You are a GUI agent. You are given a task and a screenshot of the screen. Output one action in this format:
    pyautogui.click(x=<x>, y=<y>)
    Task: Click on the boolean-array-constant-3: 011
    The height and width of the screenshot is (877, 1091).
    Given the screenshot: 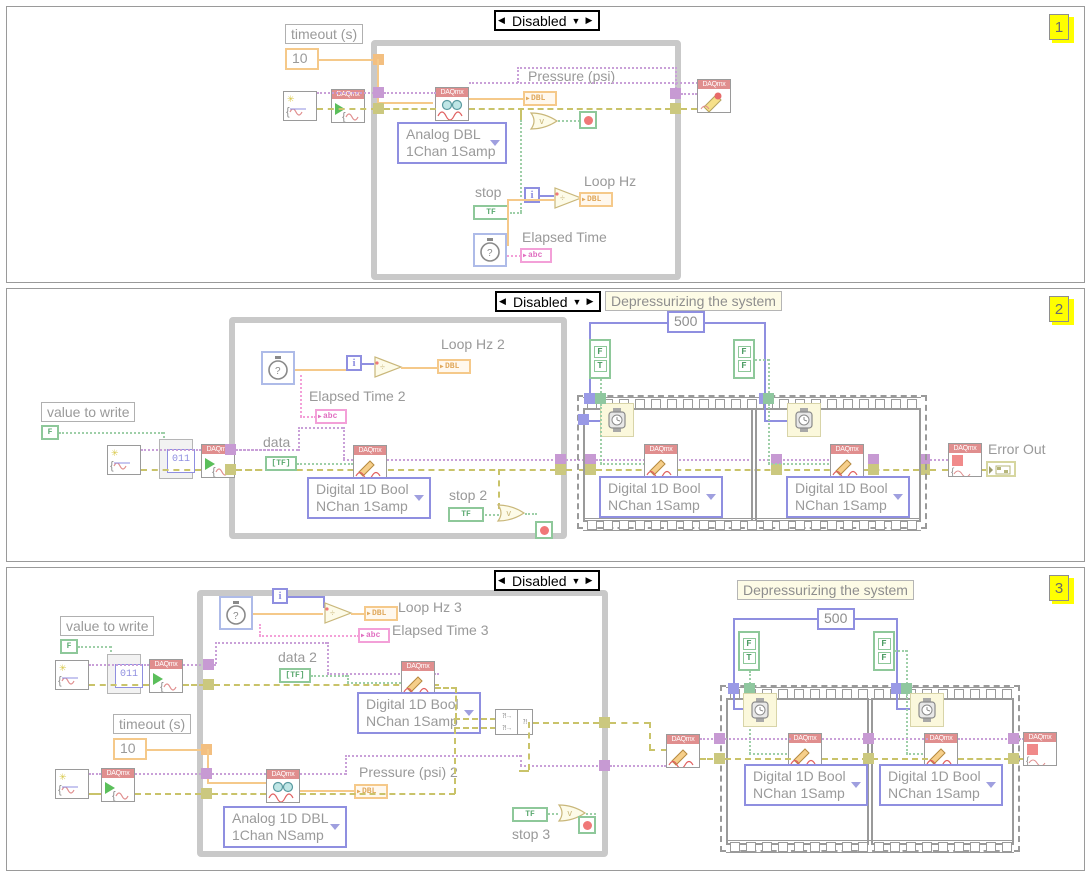 What is the action you would take?
    pyautogui.click(x=125, y=674)
    